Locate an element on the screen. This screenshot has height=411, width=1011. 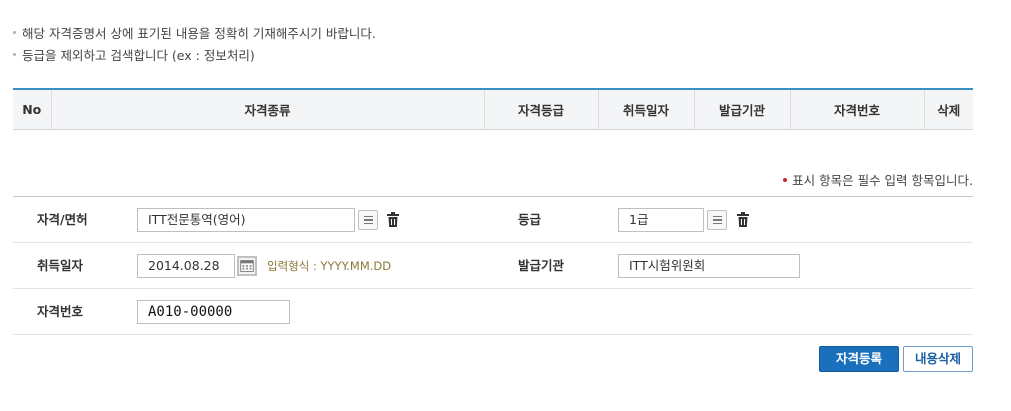
grade-label: 등급 is located at coordinates (530, 219).